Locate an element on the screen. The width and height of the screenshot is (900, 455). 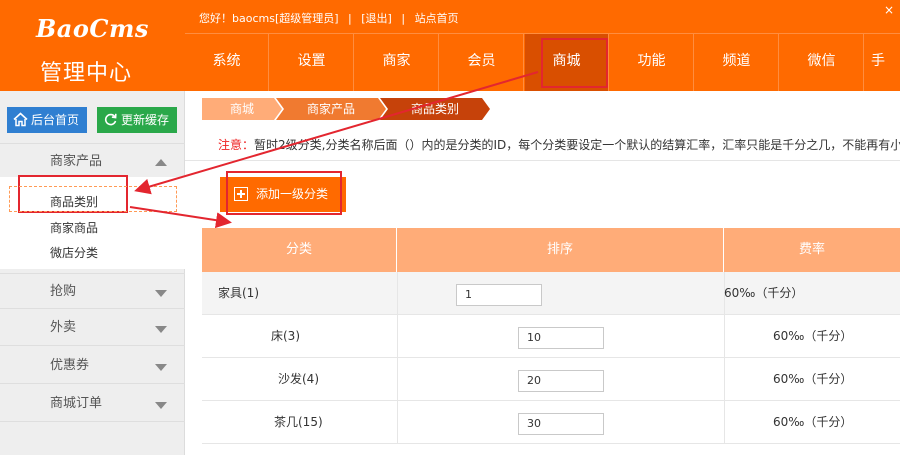
menu-group-label: 商家产品 is located at coordinates (76, 161).